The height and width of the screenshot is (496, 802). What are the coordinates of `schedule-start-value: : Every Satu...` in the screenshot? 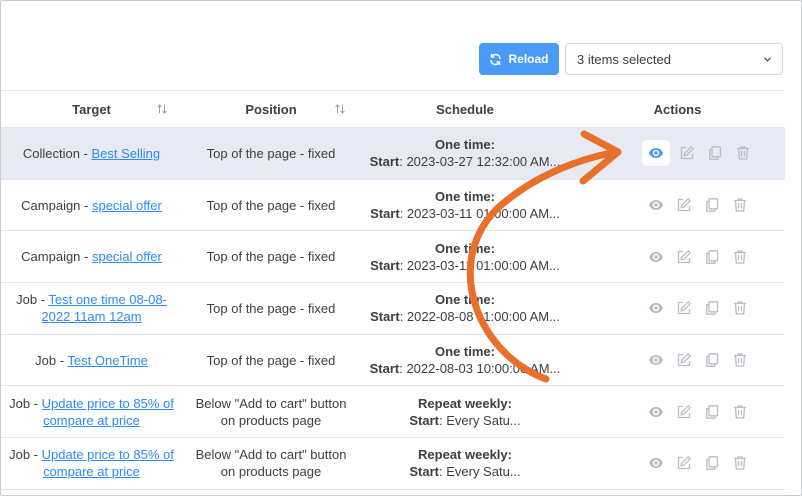 It's located at (479, 472).